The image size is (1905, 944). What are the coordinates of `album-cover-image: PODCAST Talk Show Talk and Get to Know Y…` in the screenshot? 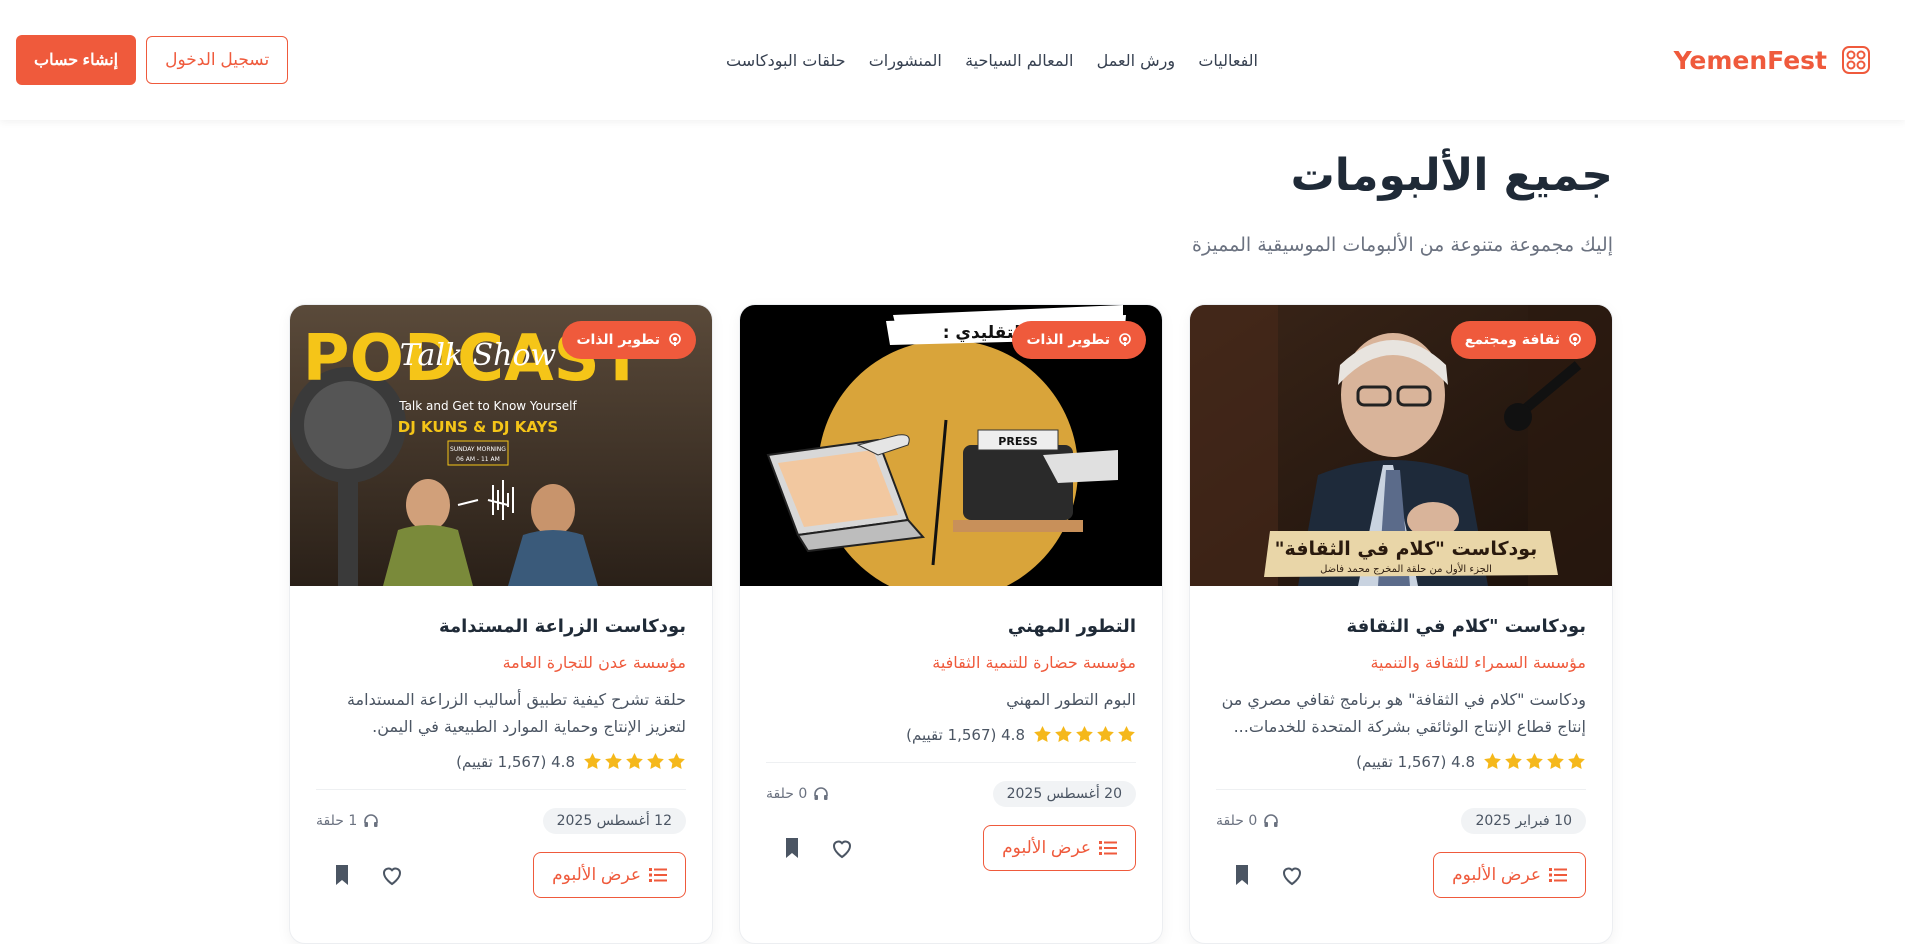 It's located at (501, 445).